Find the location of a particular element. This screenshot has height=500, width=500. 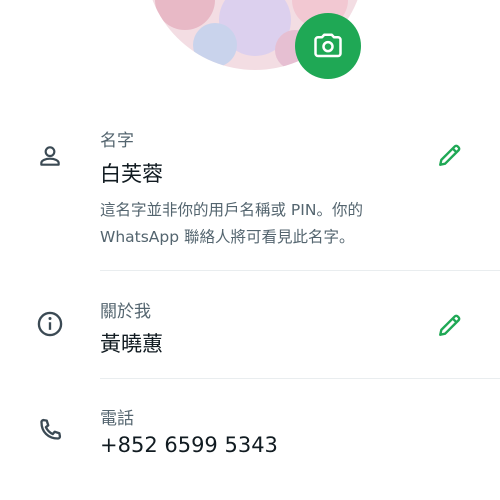

phone-icon is located at coordinates (50, 430).